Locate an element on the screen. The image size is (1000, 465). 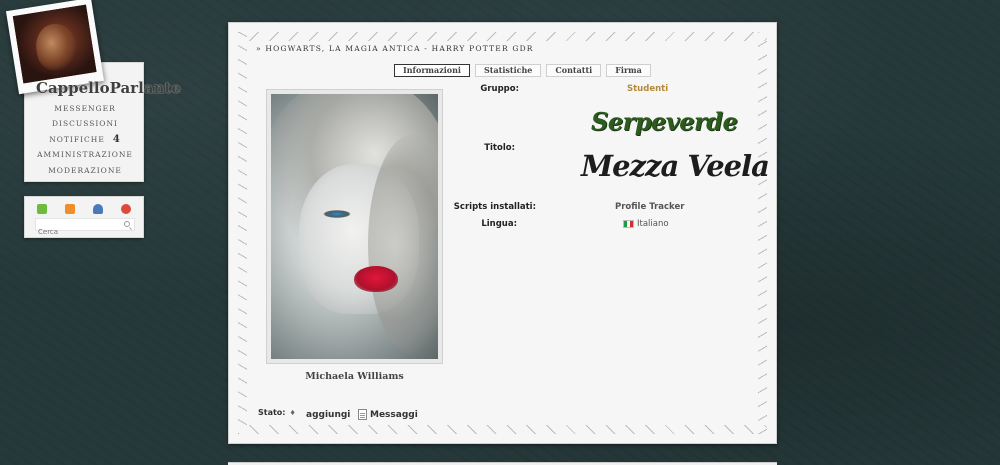
scripts-value: Profile Tracker is located at coordinates (649, 207).